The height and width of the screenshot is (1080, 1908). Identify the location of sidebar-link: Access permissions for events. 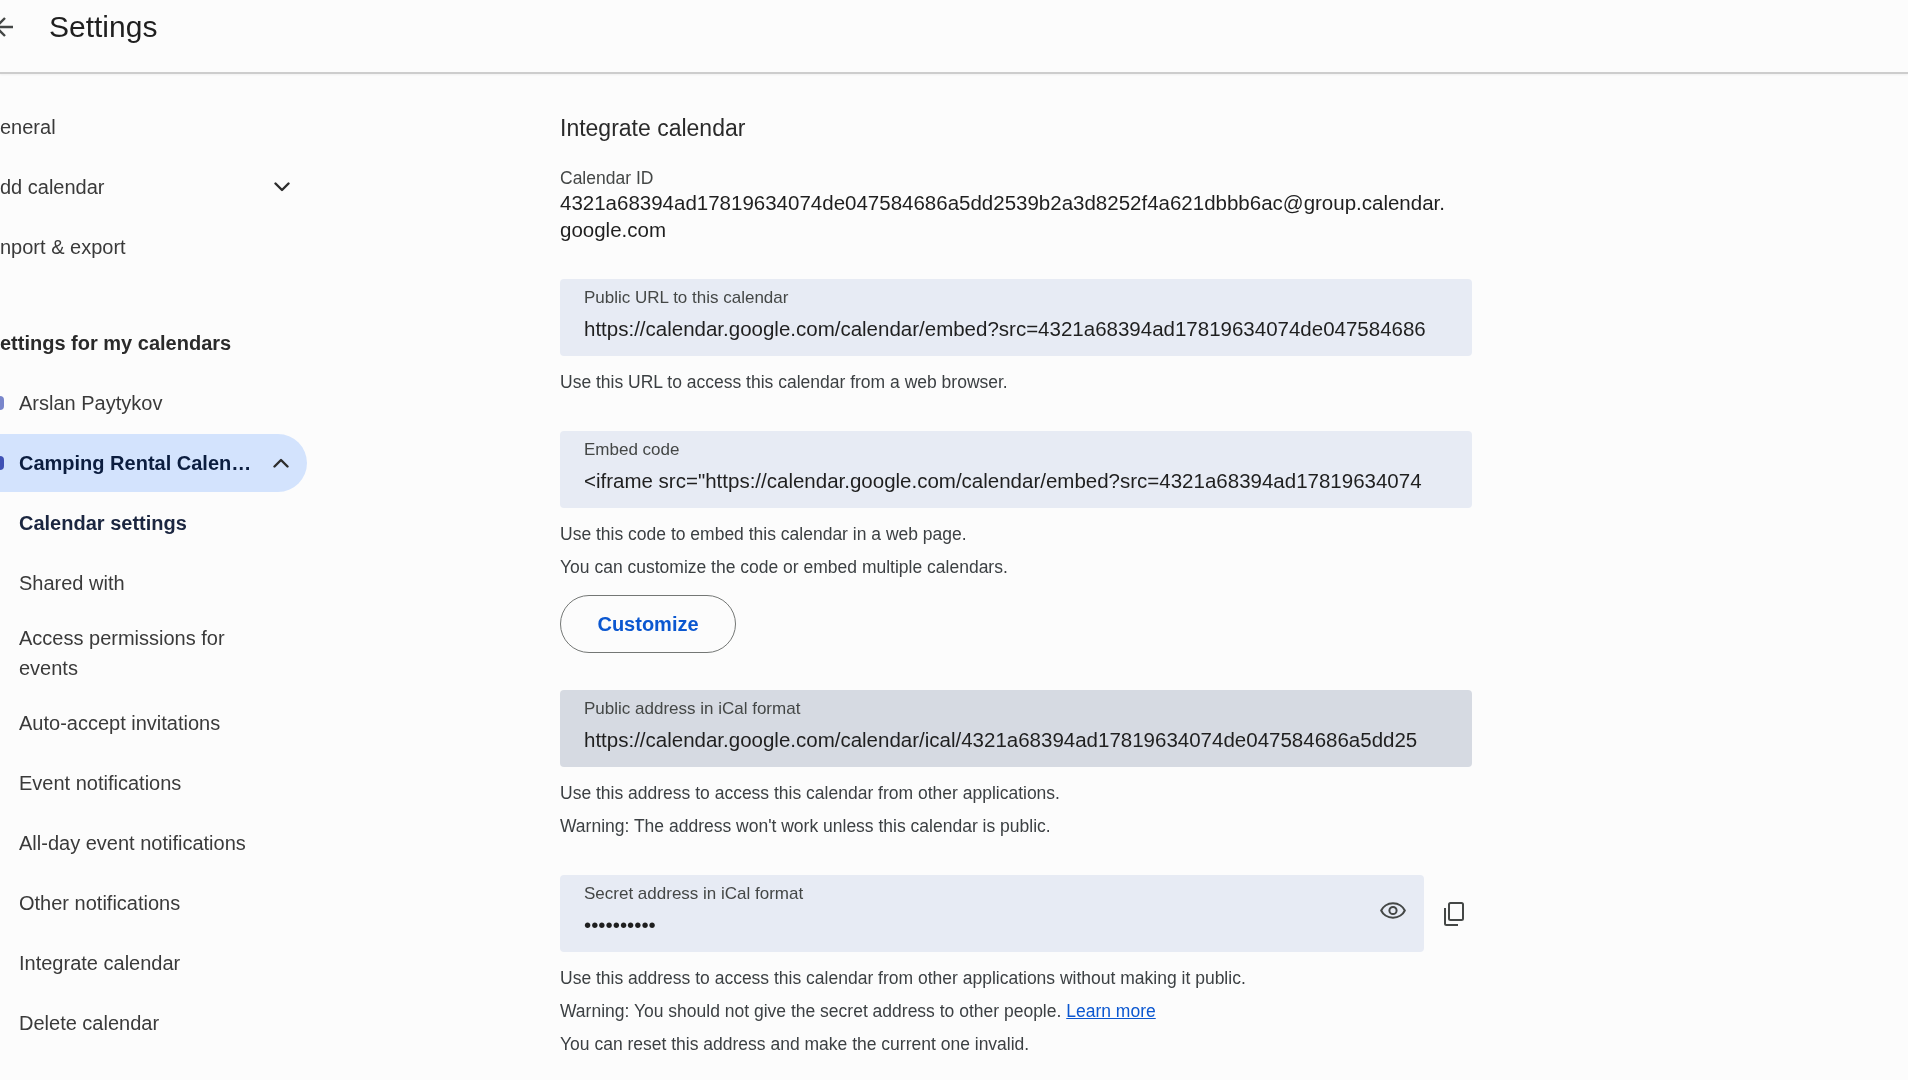
(144, 653).